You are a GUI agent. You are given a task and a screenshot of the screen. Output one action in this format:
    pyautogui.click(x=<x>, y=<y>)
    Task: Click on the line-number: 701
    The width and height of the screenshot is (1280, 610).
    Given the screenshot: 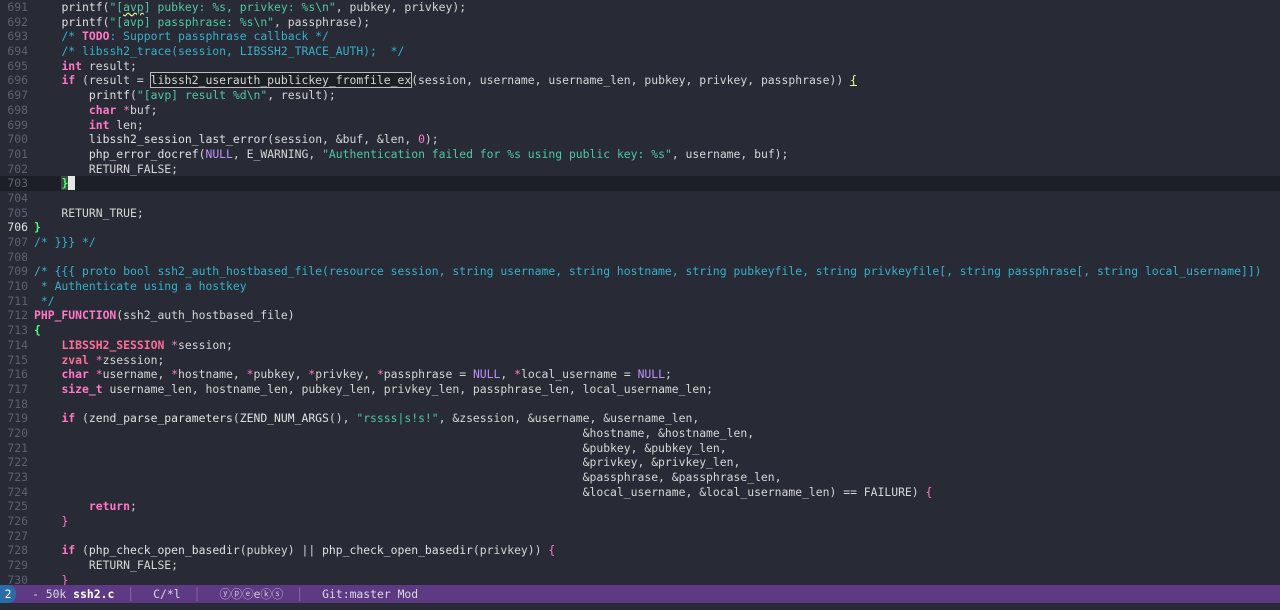 What is the action you would take?
    pyautogui.click(x=17, y=153)
    